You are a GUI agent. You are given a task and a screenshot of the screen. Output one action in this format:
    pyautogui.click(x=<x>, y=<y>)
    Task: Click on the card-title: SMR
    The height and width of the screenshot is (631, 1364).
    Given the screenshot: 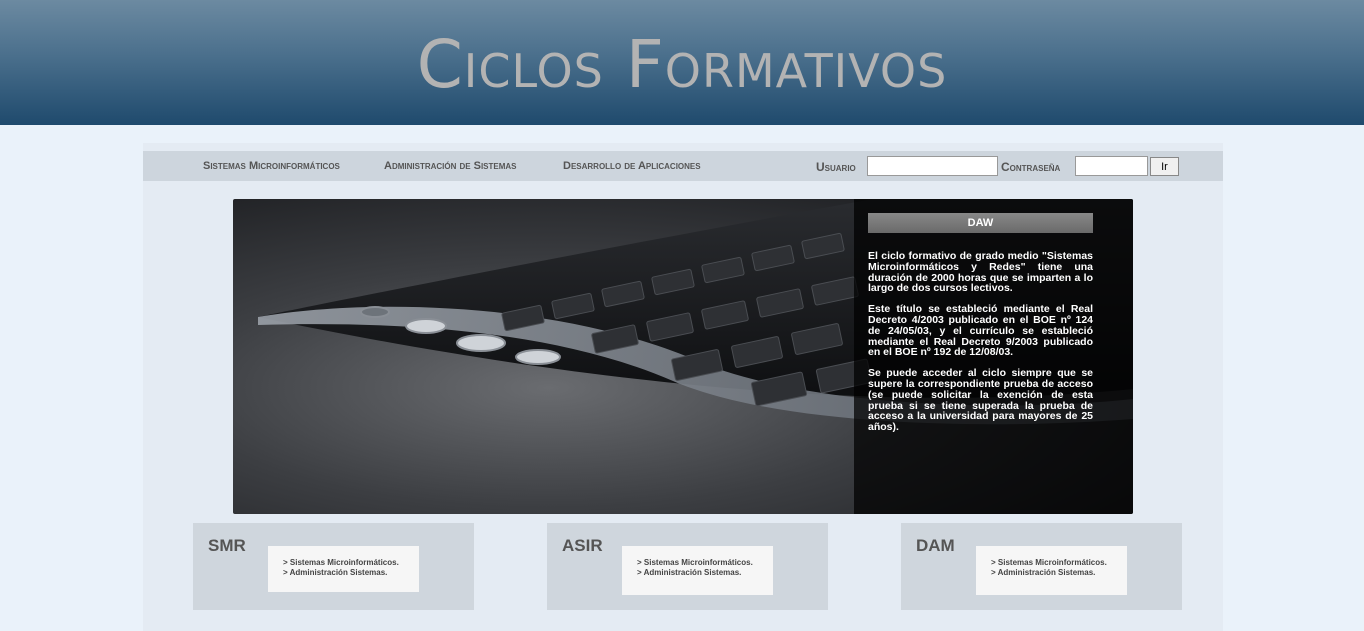 What is the action you would take?
    pyautogui.click(x=227, y=545)
    